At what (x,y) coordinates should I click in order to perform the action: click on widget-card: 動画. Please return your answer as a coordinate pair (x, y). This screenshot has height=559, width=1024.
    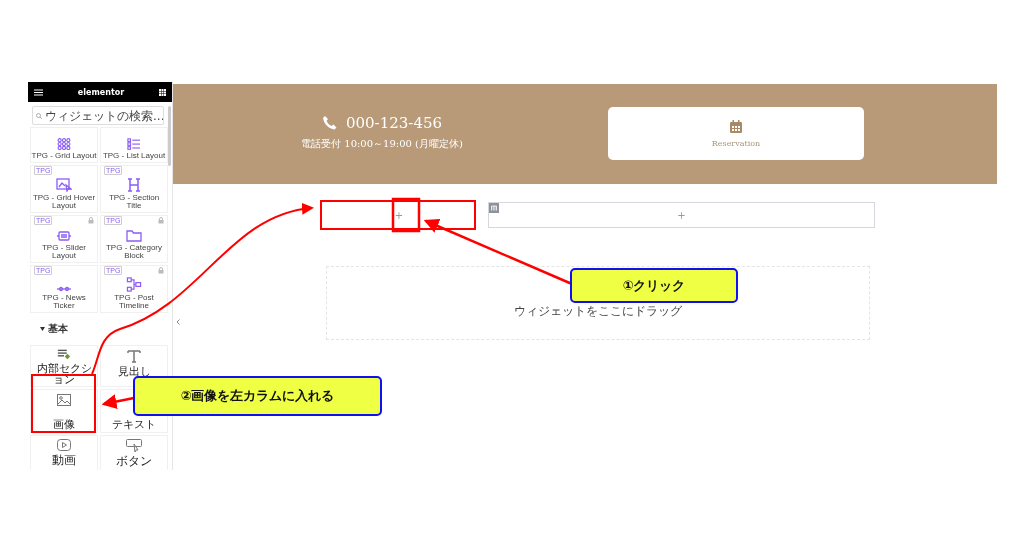
    Looking at the image, I should click on (64, 453).